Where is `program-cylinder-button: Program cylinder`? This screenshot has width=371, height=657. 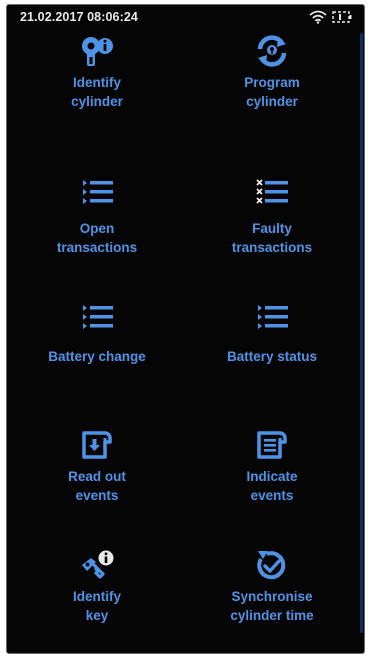
program-cylinder-button: Program cylinder is located at coordinates (272, 88).